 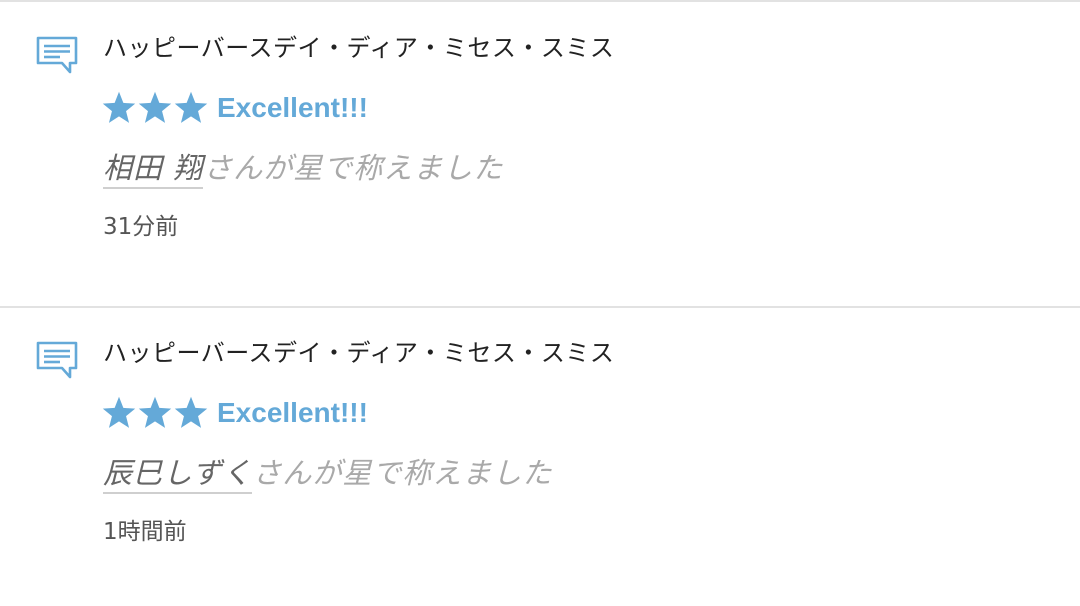 What do you see at coordinates (178, 475) in the screenshot?
I see `user-name-link: 辰巳しずく` at bounding box center [178, 475].